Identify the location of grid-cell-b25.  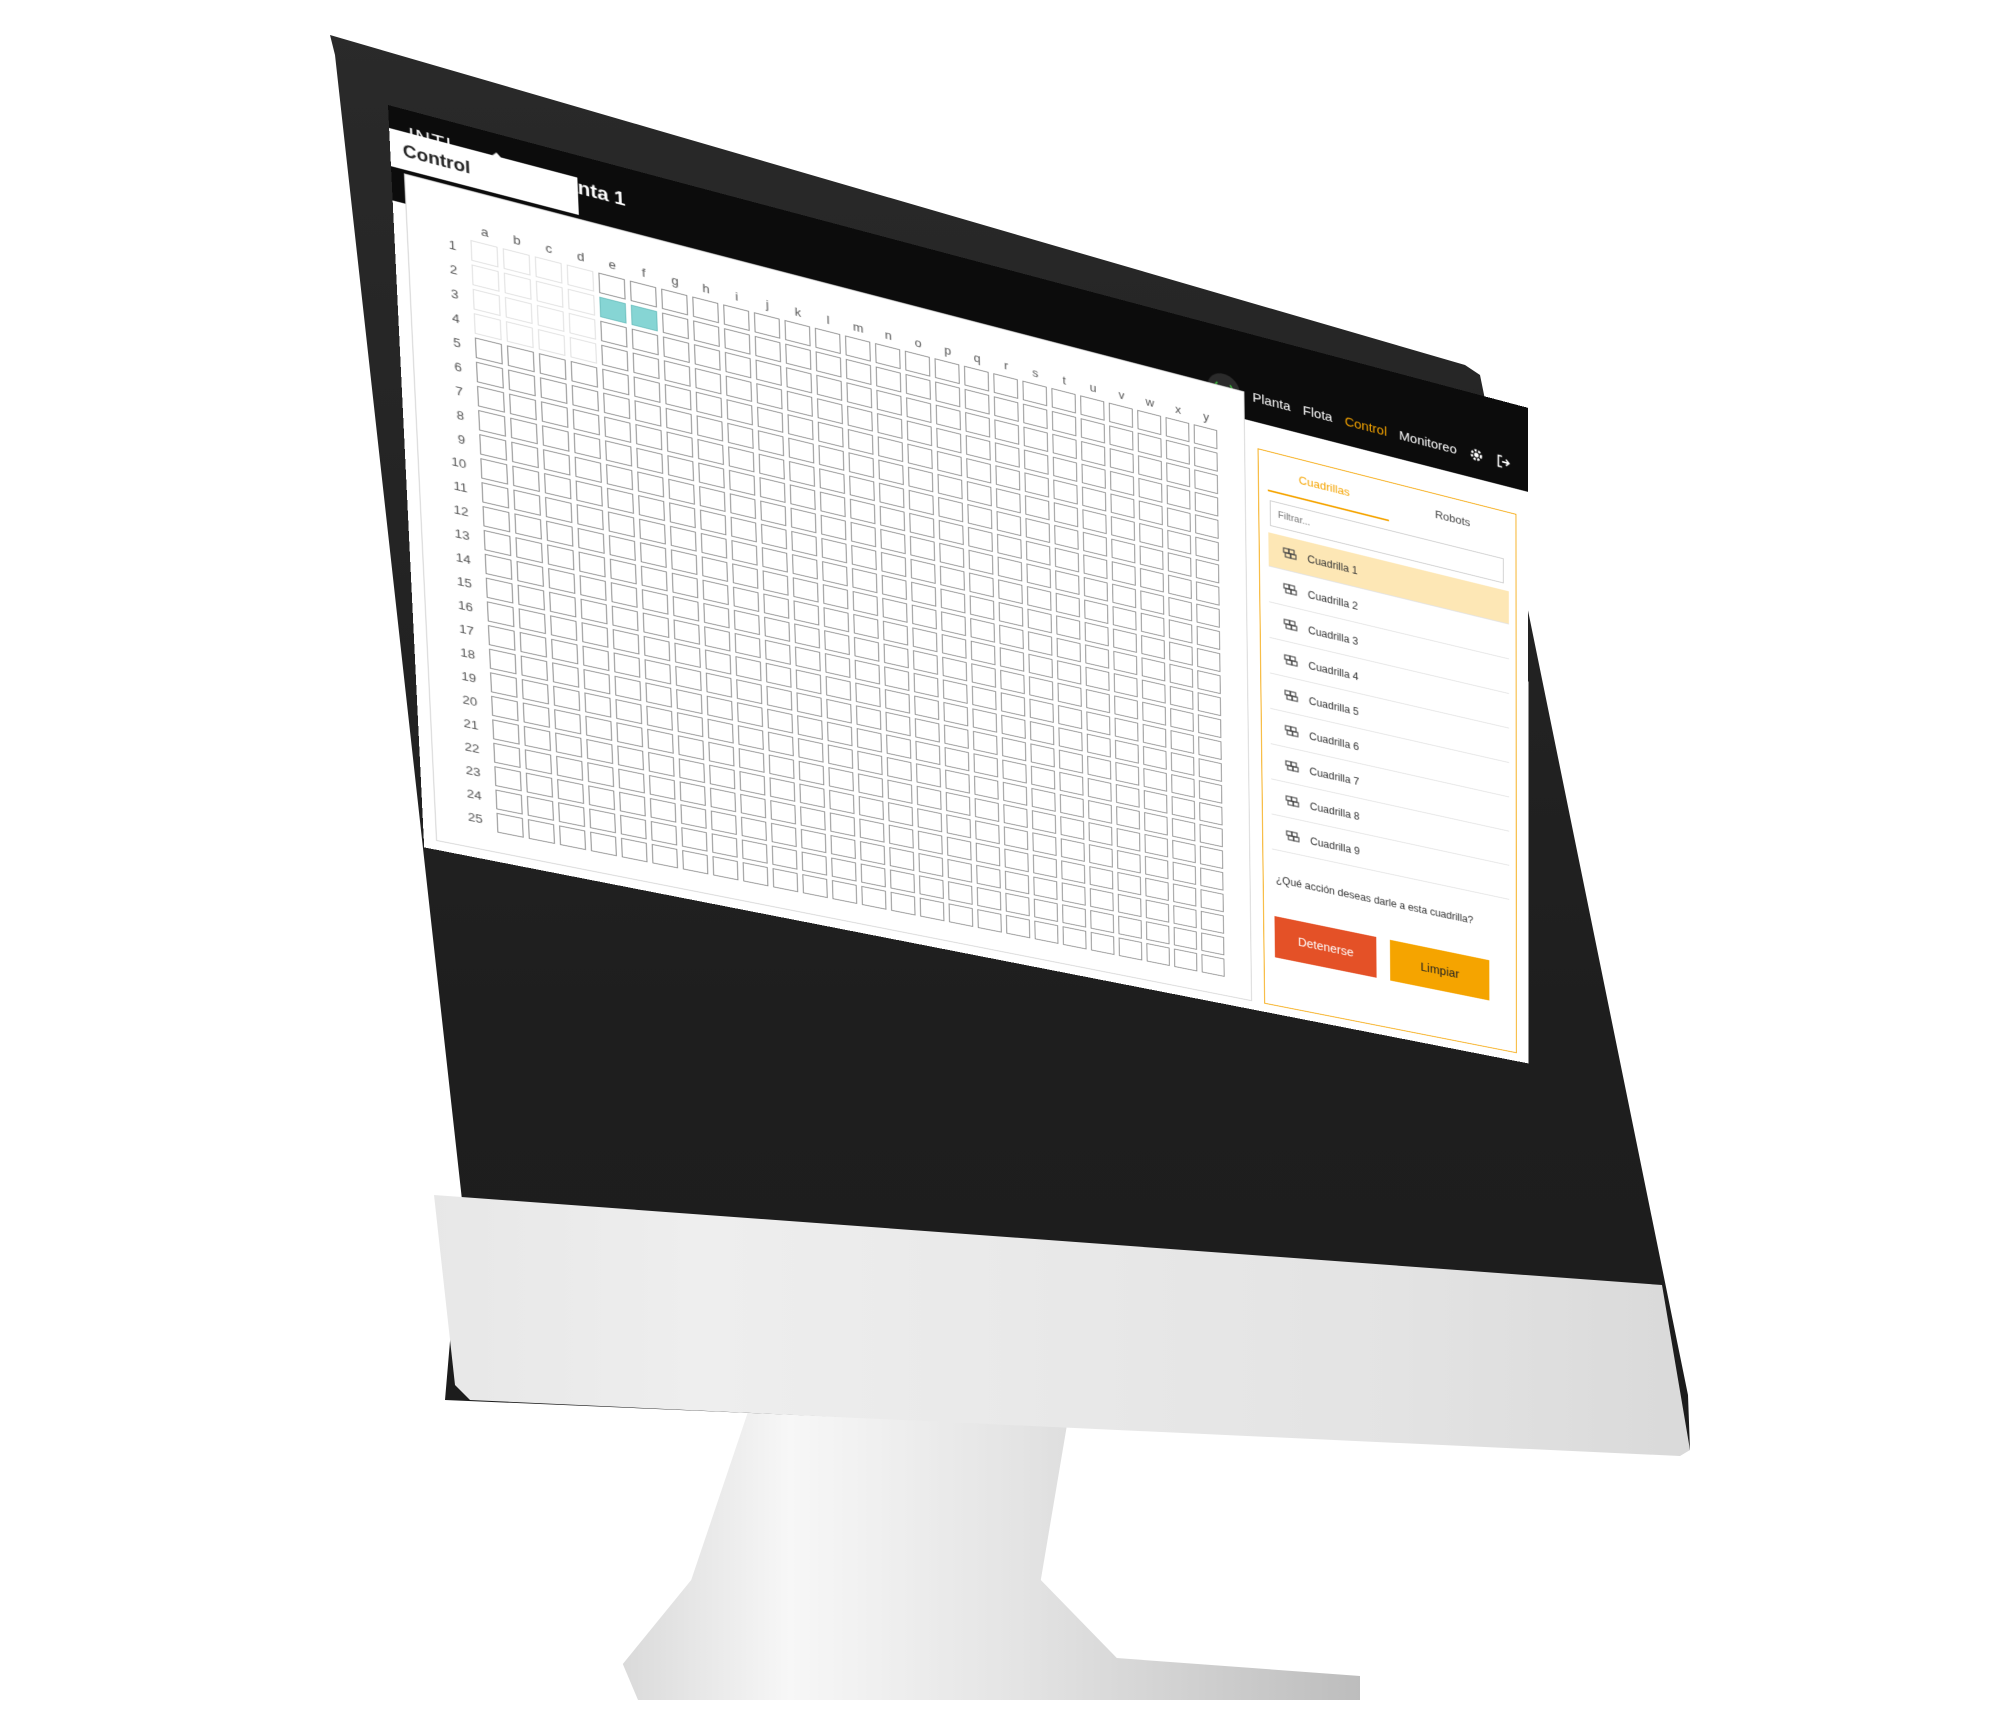
(541, 831).